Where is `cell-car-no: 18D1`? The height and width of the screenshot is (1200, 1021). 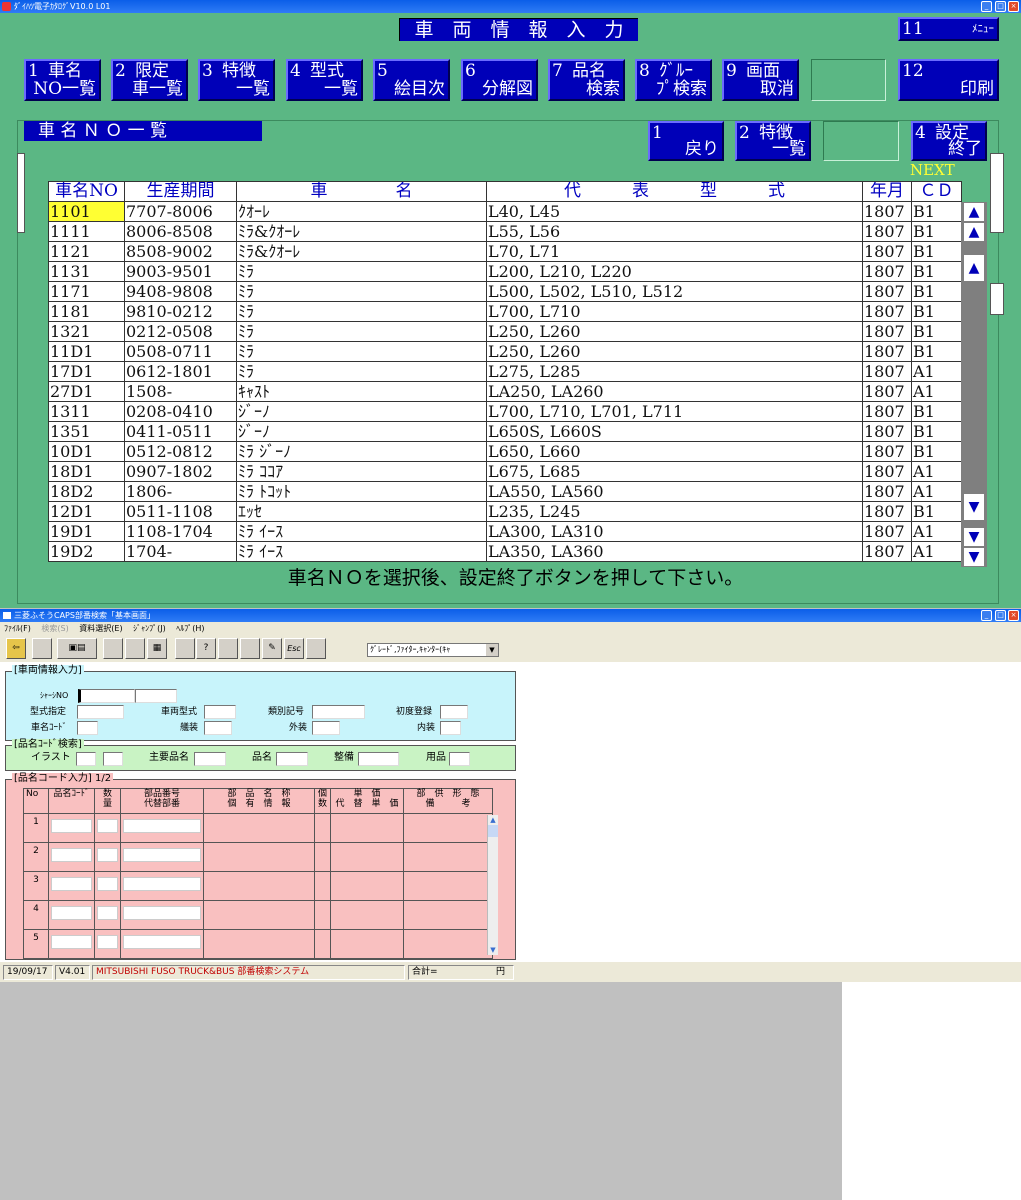
cell-car-no: 18D1 is located at coordinates (86, 471).